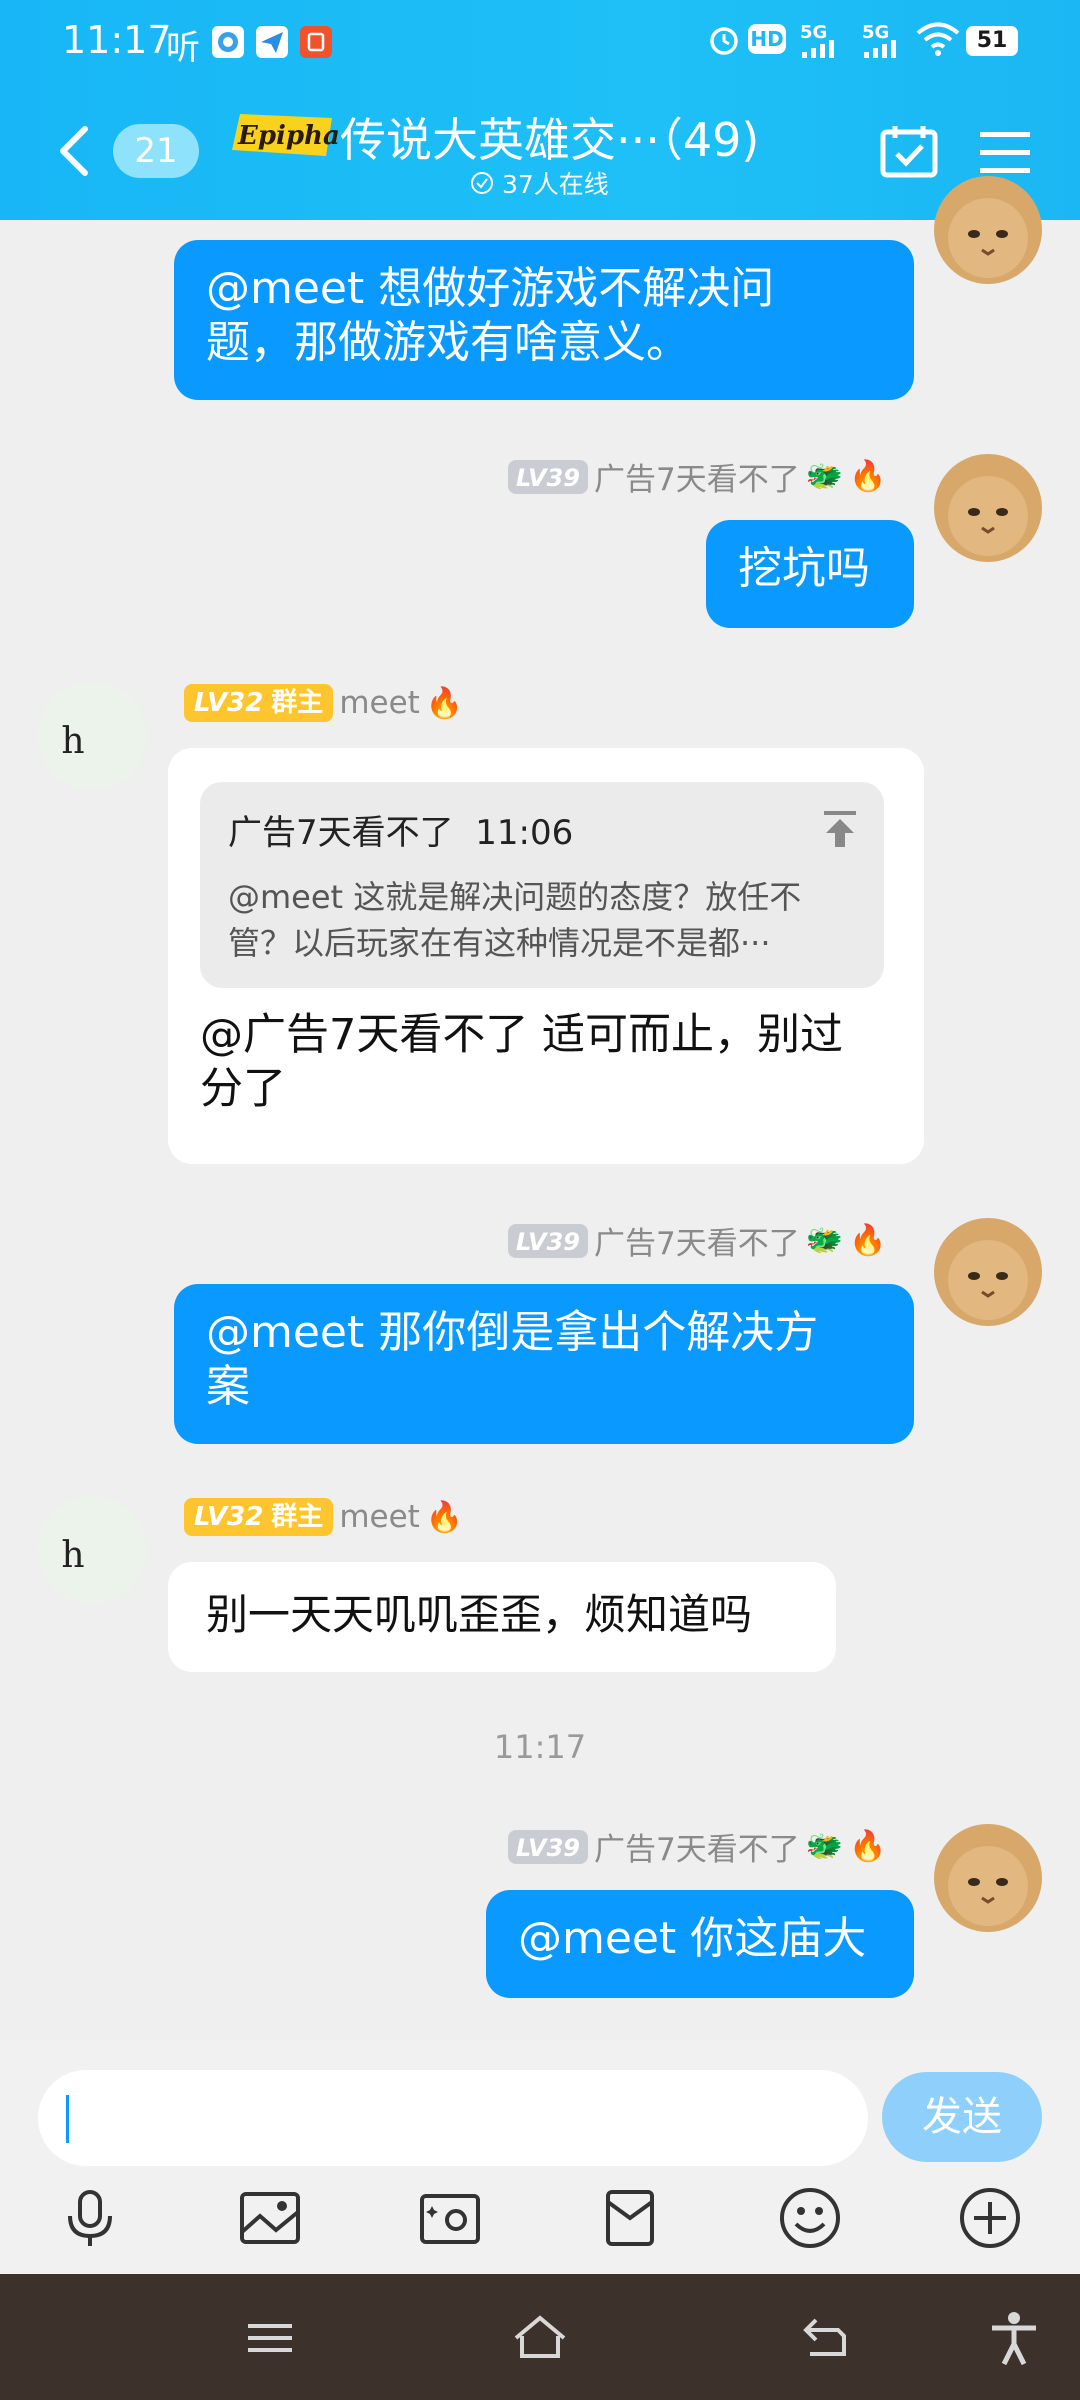 The width and height of the screenshot is (1080, 2400). I want to click on message-bubble: @meet 那你倒是拿出个解决方 案, so click(544, 1364).